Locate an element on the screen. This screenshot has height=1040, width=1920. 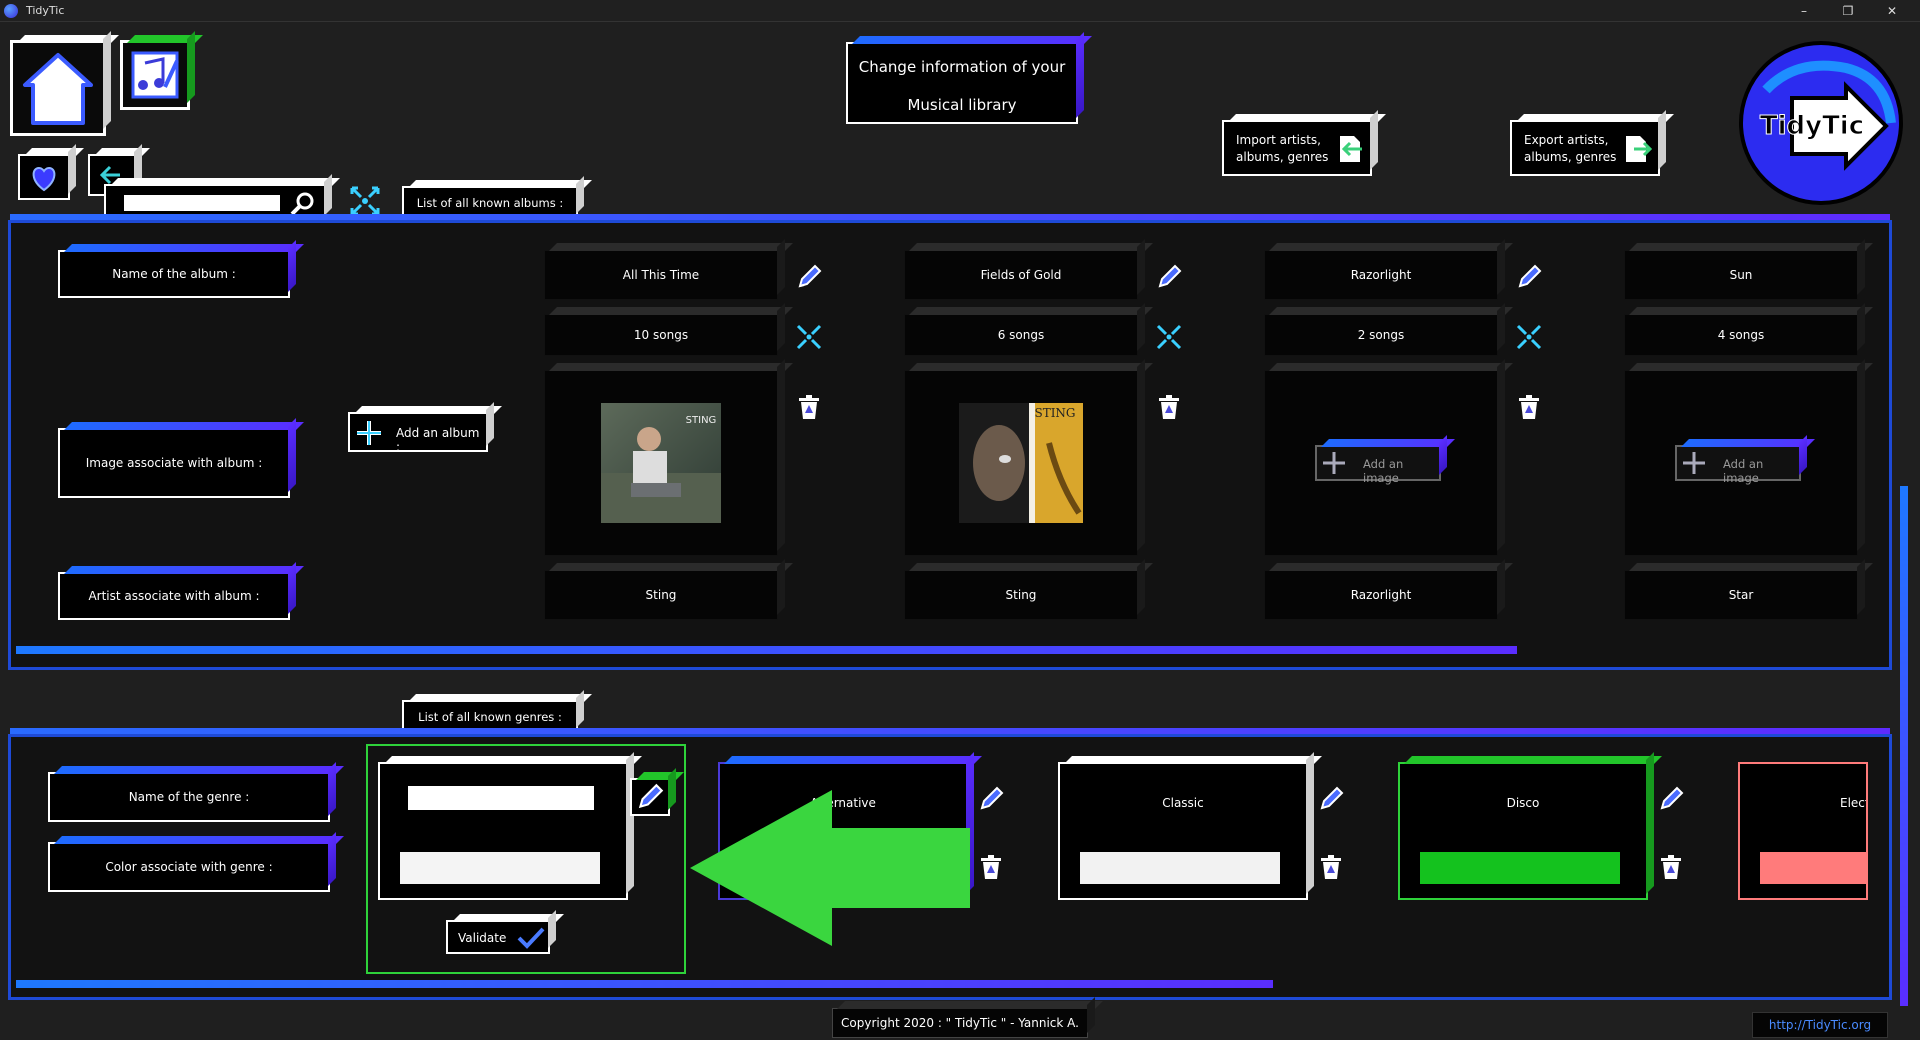
album-artist-cell: Star is located at coordinates (1741, 595).